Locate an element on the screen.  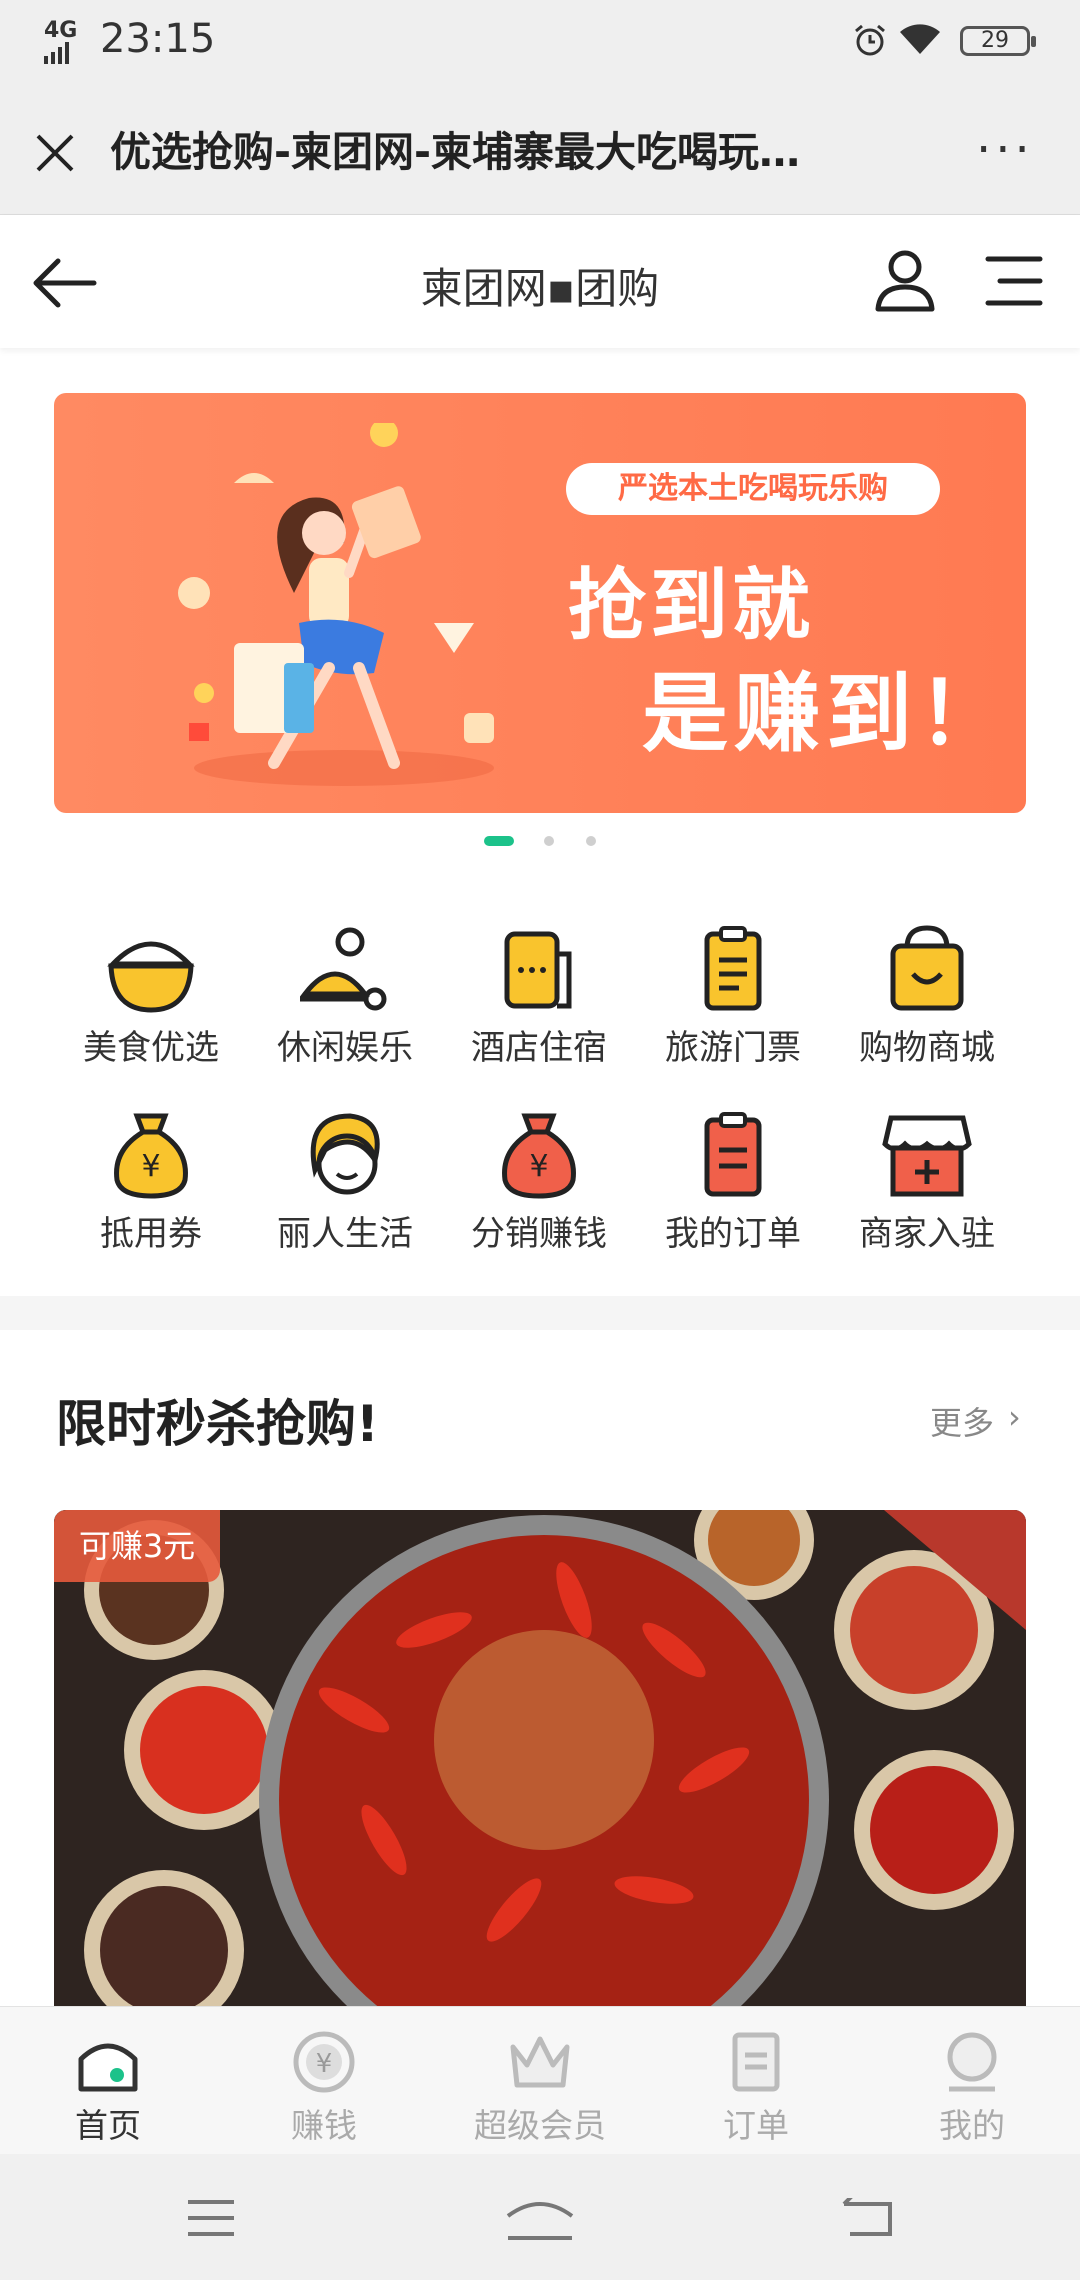
tab-orders: 订单 is located at coordinates (756, 2081).